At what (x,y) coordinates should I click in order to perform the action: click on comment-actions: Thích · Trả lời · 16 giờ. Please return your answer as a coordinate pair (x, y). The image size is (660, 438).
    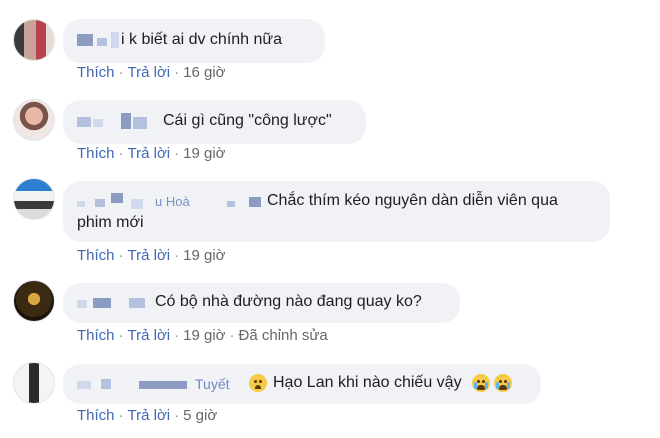
    Looking at the image, I should click on (151, 72).